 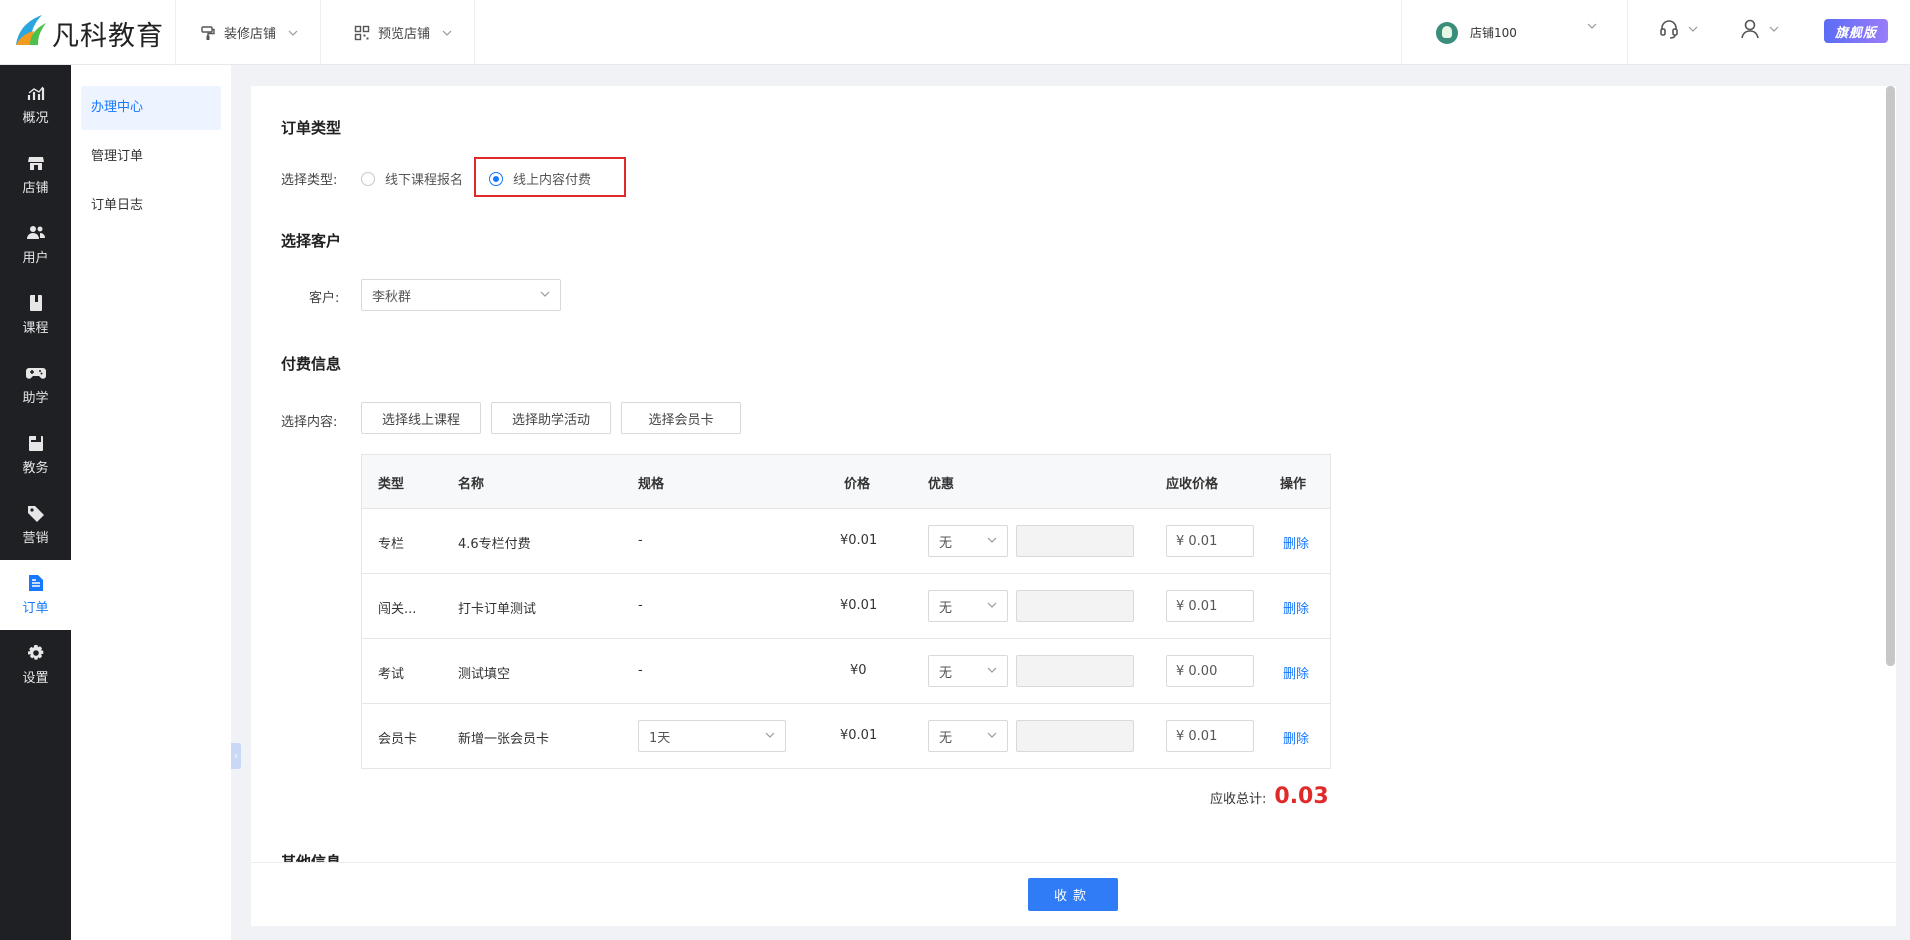 I want to click on store-icon, so click(x=35, y=163).